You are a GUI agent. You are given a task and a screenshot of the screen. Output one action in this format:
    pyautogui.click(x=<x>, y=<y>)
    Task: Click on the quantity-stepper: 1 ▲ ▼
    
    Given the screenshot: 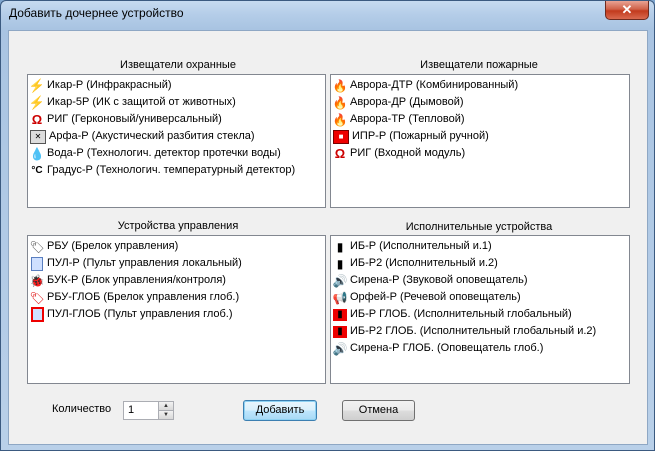 What is the action you would take?
    pyautogui.click(x=148, y=410)
    